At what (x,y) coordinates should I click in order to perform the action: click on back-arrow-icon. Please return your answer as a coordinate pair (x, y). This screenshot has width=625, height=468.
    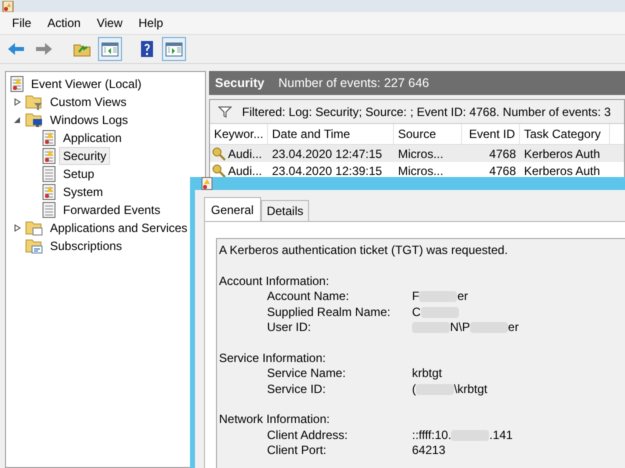
    Looking at the image, I should click on (16, 49).